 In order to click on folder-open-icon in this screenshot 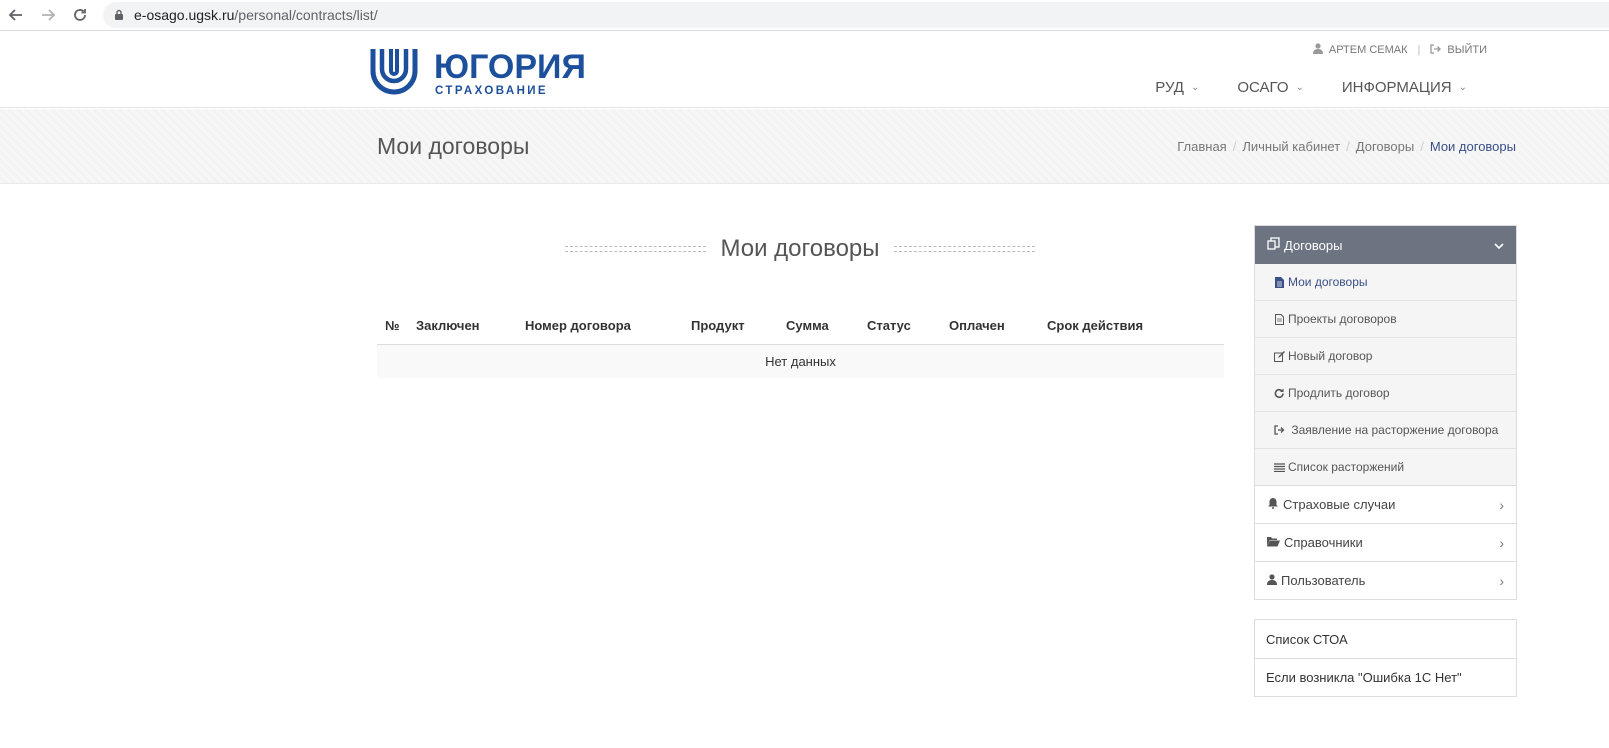, I will do `click(1273, 542)`.